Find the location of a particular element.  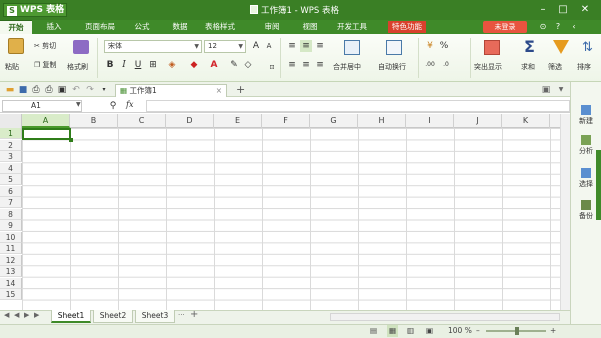

more-sheets-icon: ··· is located at coordinates (181, 315).